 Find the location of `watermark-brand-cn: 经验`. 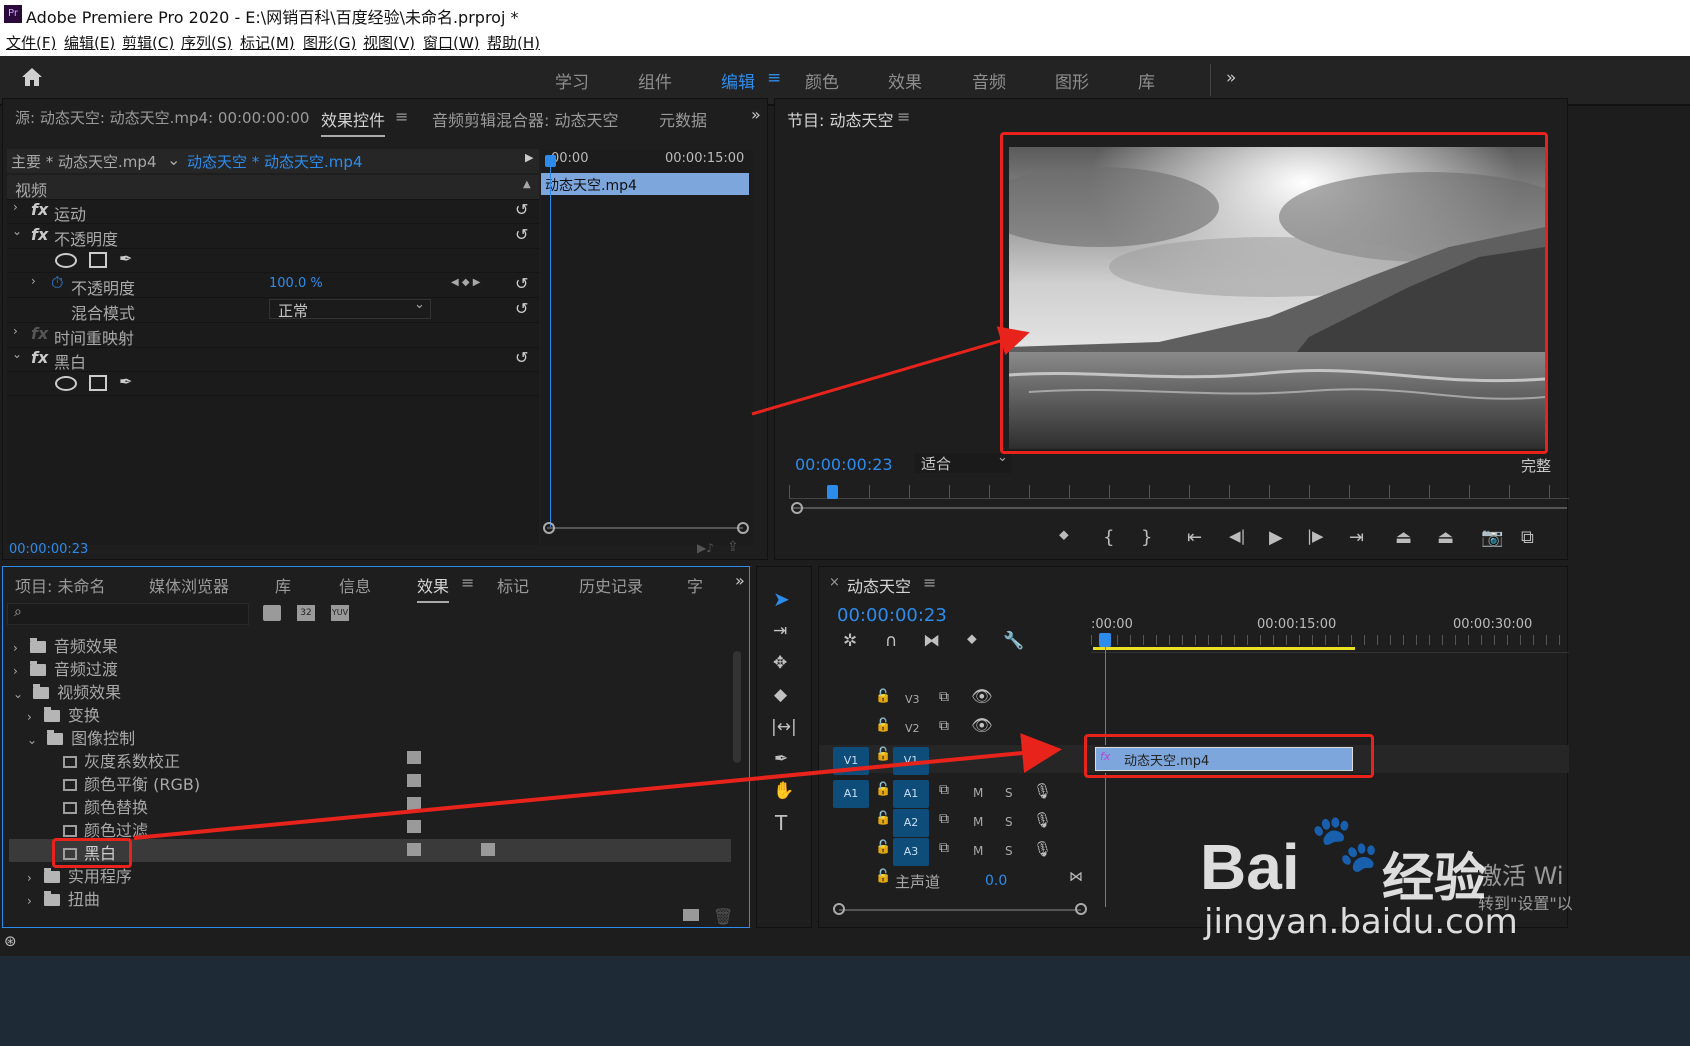

watermark-brand-cn: 经验 is located at coordinates (1434, 879).